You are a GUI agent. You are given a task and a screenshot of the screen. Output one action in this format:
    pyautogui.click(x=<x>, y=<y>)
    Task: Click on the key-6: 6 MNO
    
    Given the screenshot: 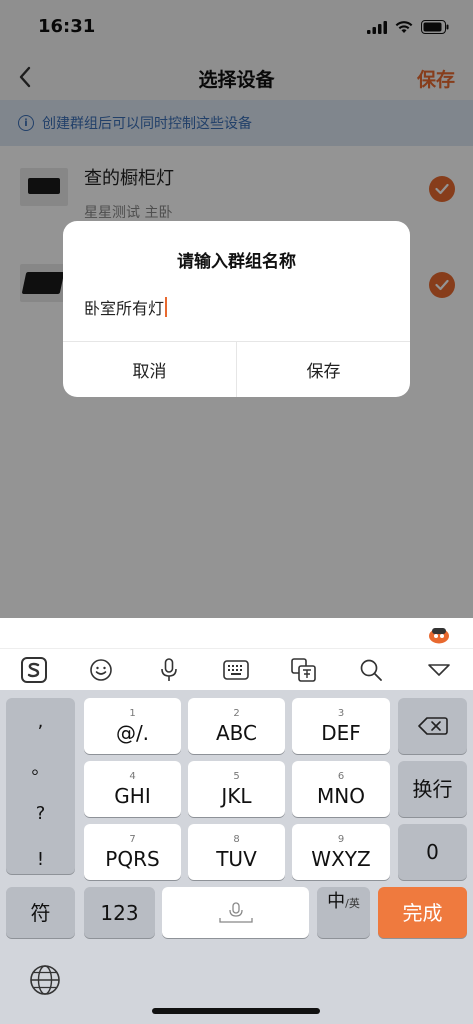 What is the action you would take?
    pyautogui.click(x=341, y=789)
    